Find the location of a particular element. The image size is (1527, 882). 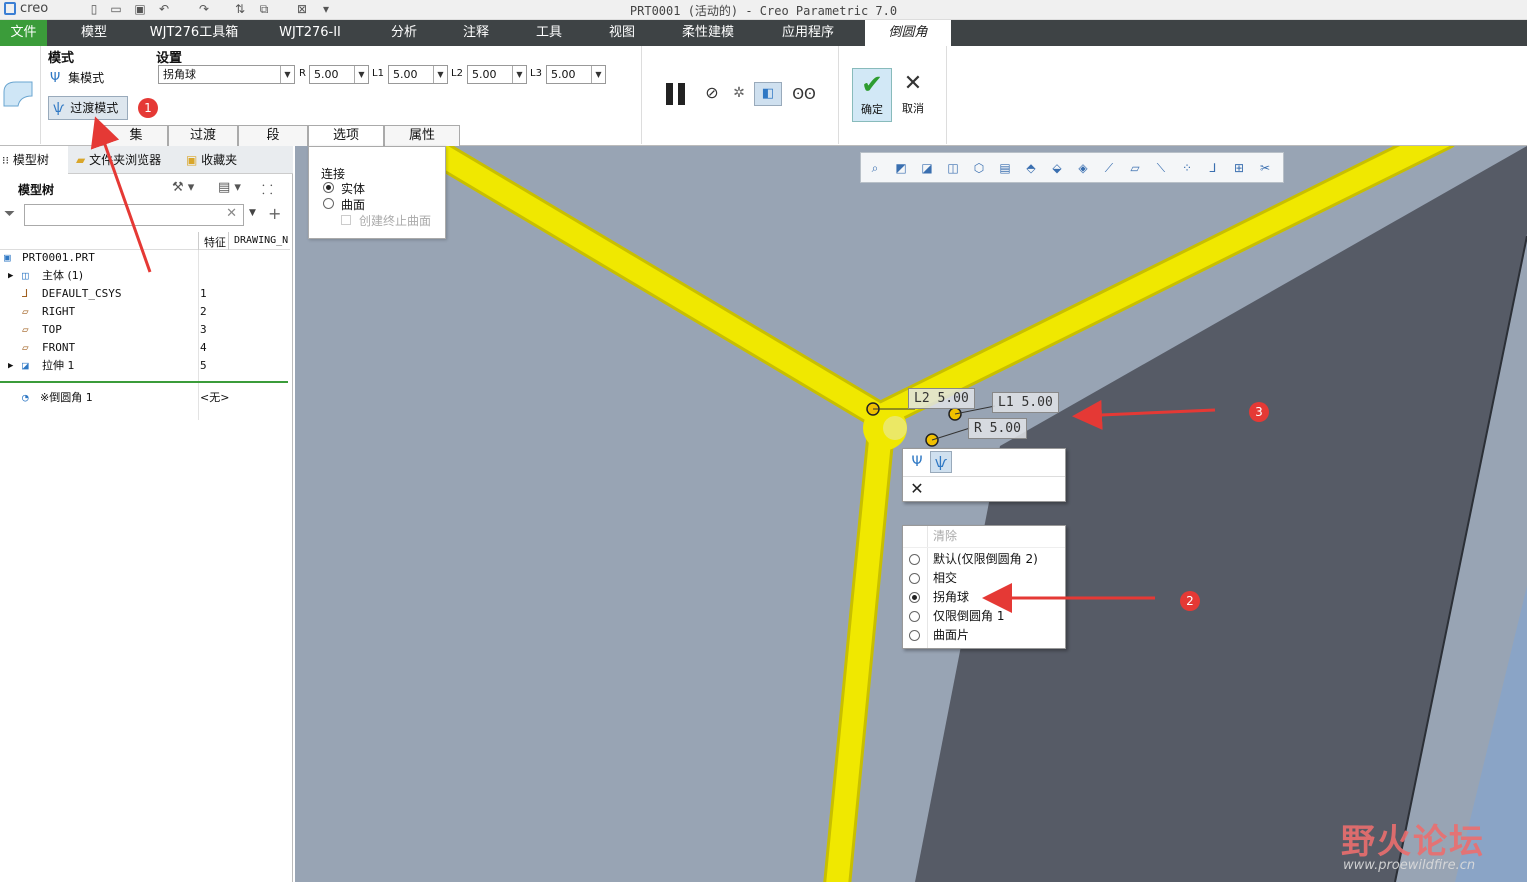

menu-item-intersect: 相交 is located at coordinates (984, 578).